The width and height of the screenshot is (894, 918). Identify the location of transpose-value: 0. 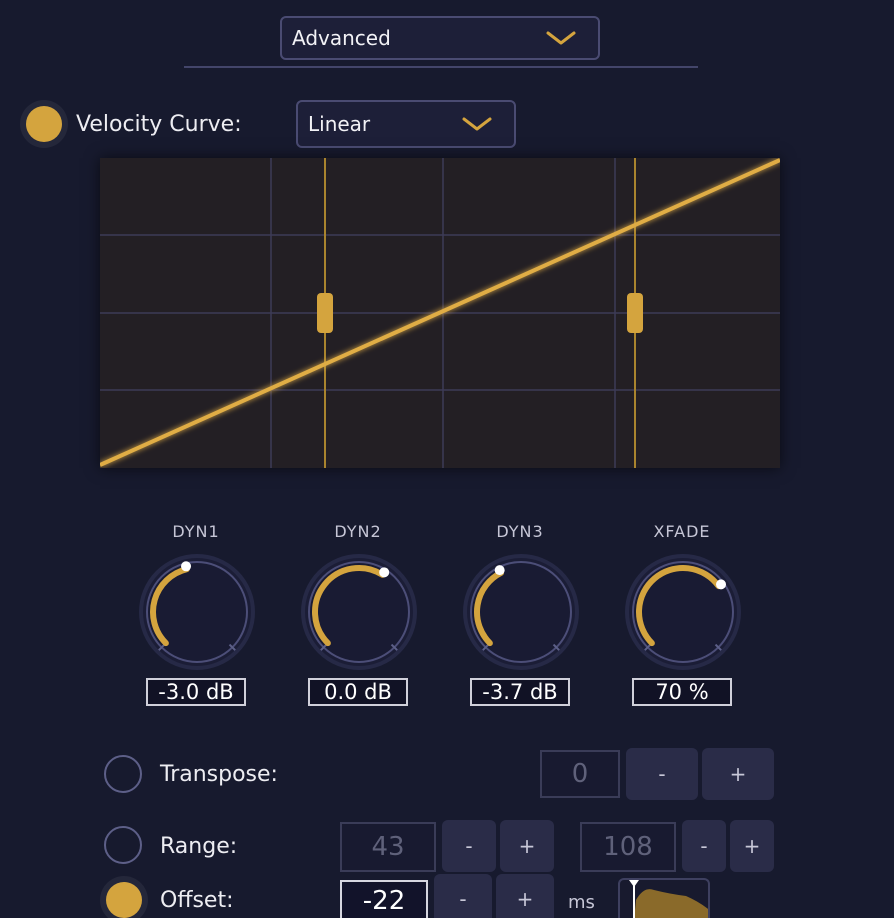
(580, 774).